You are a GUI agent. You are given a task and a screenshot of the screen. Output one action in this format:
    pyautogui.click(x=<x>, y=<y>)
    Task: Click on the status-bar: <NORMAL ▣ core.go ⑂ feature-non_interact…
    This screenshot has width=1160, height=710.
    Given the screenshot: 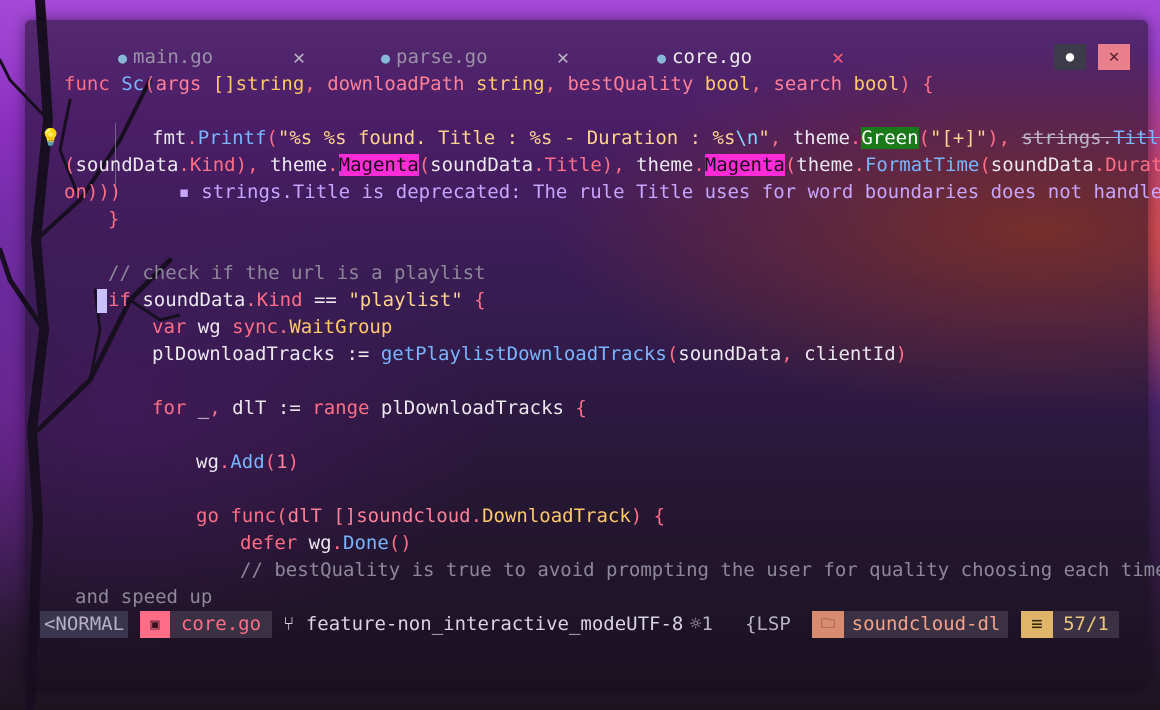 What is the action you would take?
    pyautogui.click(x=585, y=624)
    